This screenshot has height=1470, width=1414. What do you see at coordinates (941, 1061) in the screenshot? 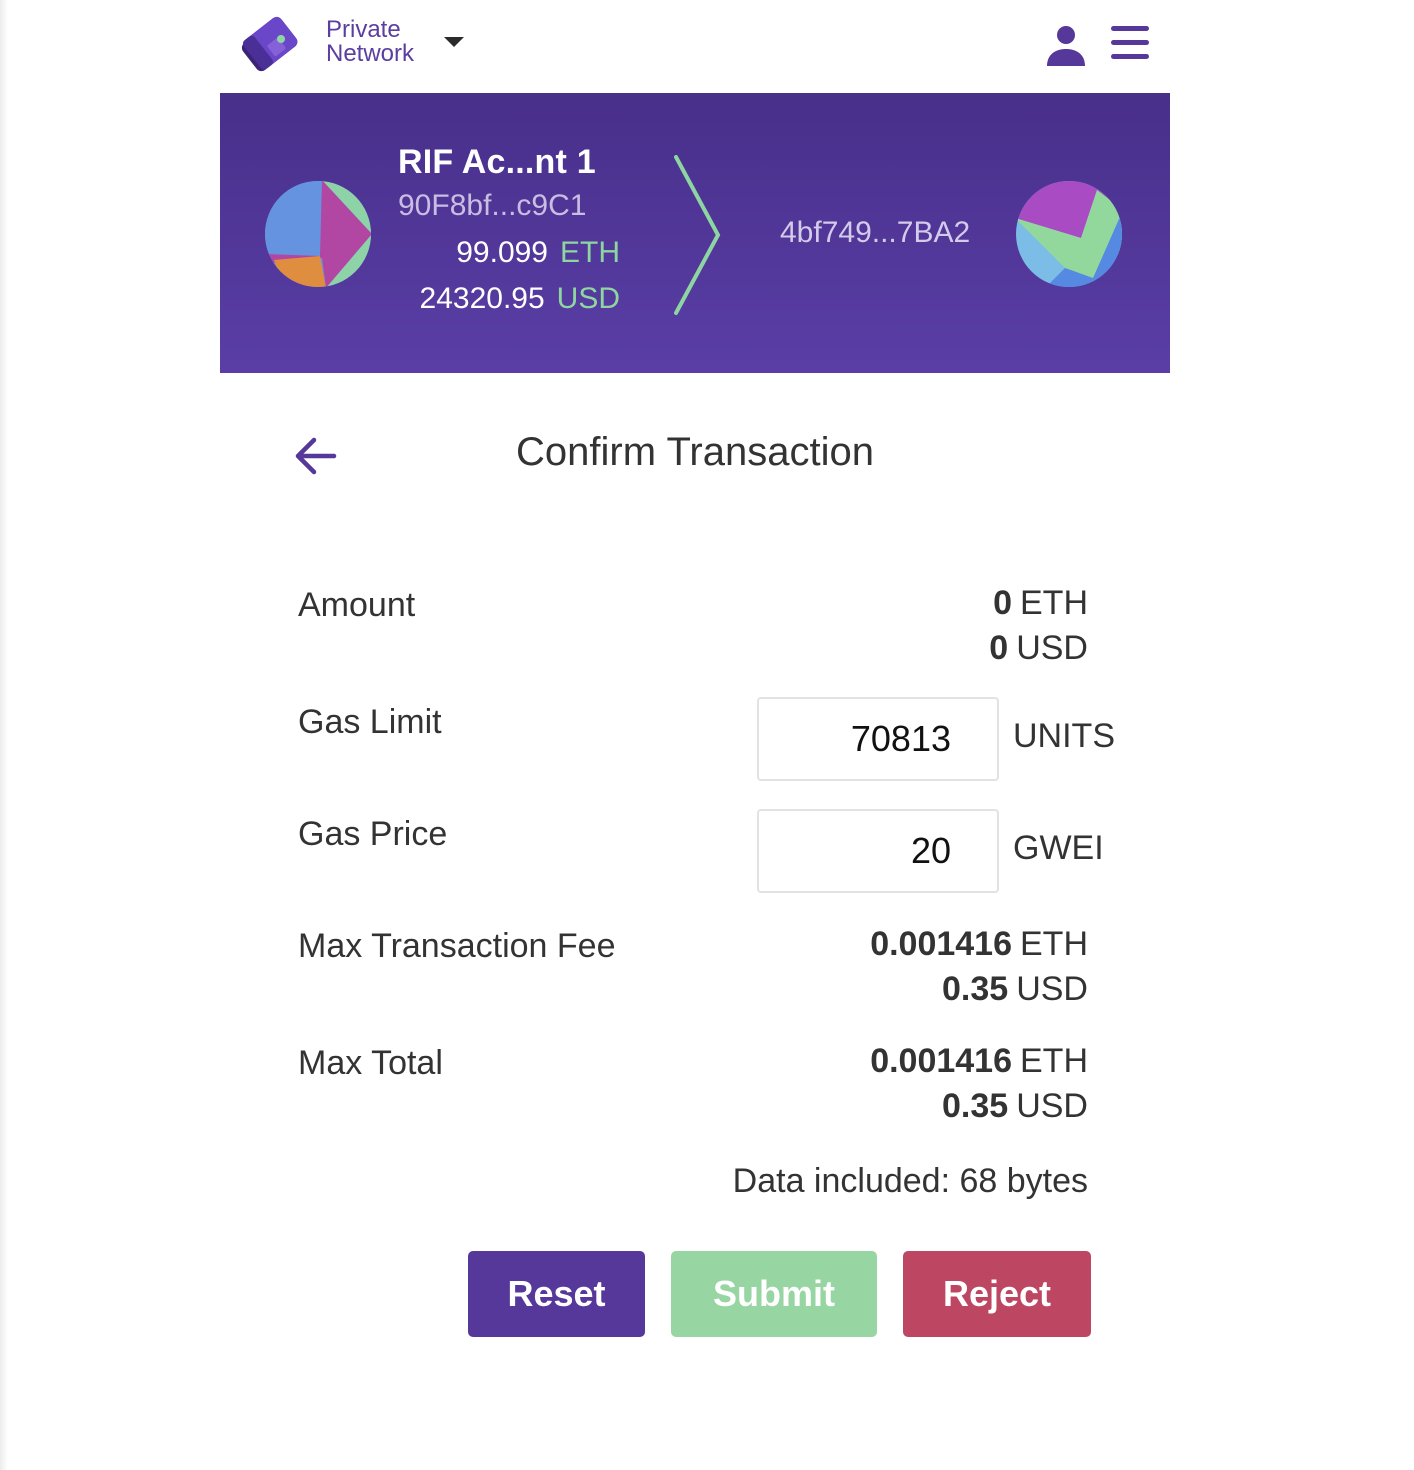
I see `max-total-eth-value: 0.001416` at bounding box center [941, 1061].